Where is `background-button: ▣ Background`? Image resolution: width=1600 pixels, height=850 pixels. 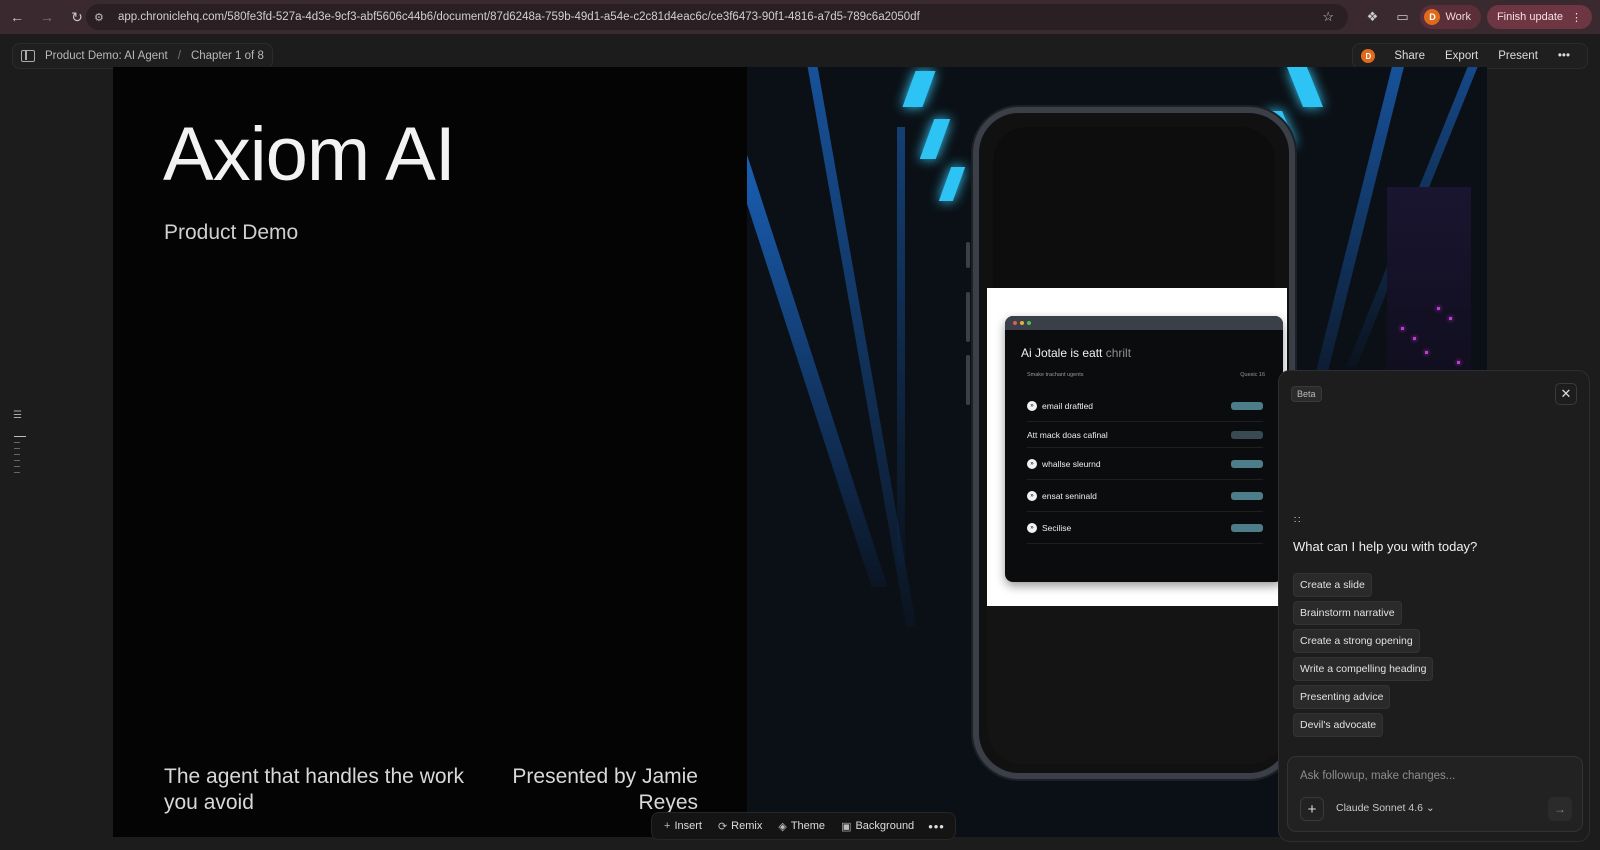
background-button: ▣ Background is located at coordinates (877, 826).